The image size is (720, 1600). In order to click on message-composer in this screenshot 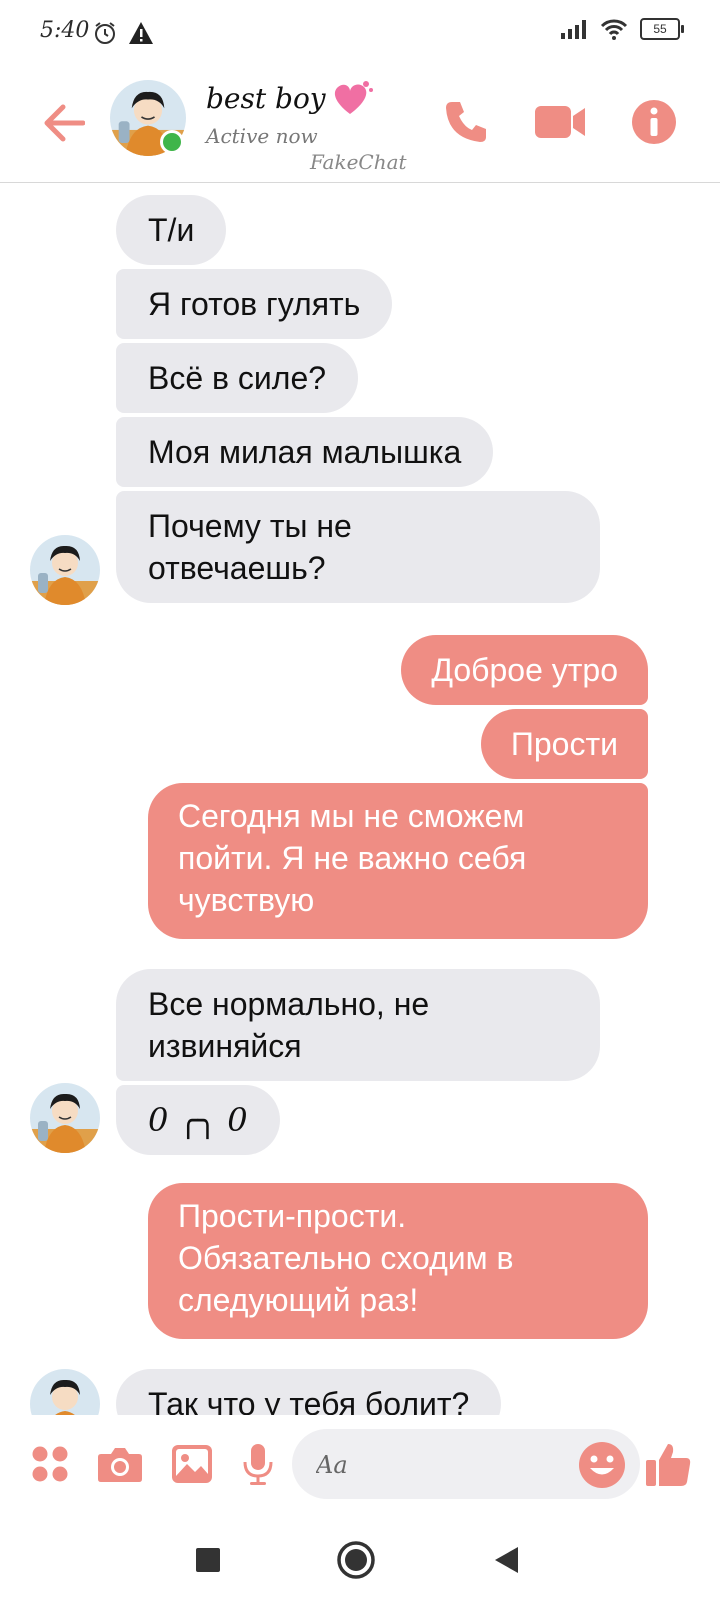, I will do `click(360, 1466)`.